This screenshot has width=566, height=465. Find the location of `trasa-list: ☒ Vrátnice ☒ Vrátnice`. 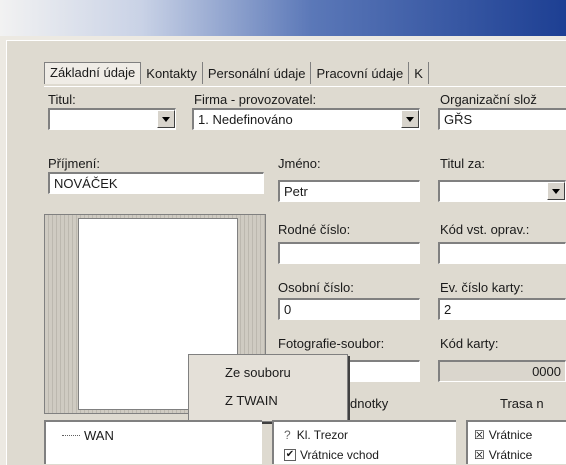

trasa-list: ☒ Vrátnice ☒ Vrátnice is located at coordinates (516, 442).